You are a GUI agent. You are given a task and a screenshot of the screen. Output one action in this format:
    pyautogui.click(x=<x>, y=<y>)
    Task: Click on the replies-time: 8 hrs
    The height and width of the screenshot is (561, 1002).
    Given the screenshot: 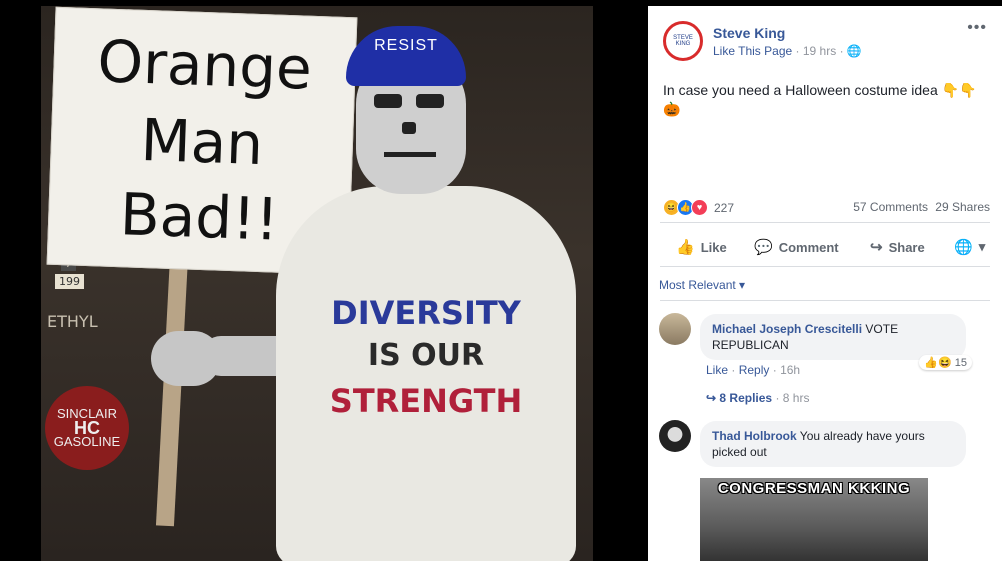 What is the action you would take?
    pyautogui.click(x=796, y=398)
    